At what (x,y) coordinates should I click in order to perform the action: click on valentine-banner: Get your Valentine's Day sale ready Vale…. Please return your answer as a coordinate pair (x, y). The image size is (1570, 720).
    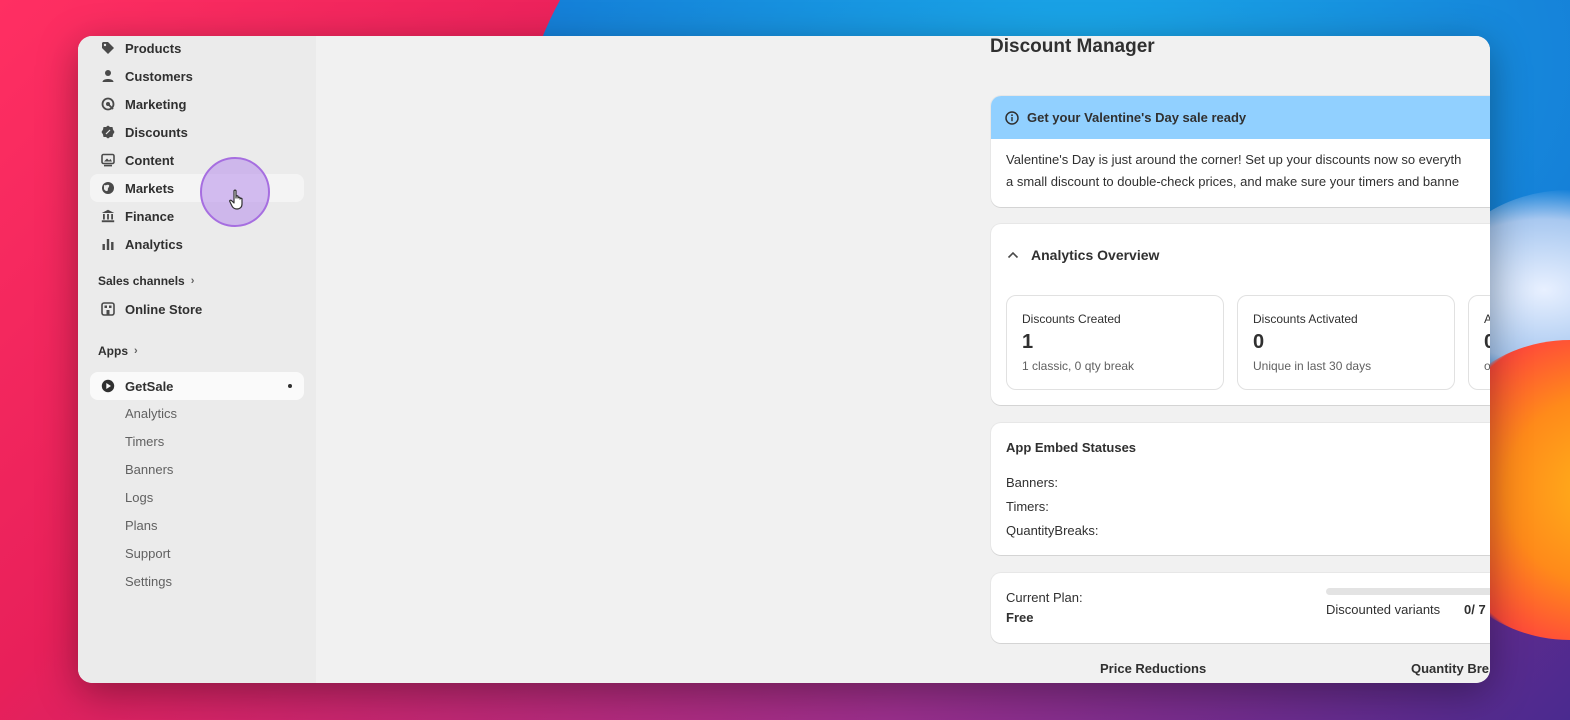
    Looking at the image, I should click on (1240, 151).